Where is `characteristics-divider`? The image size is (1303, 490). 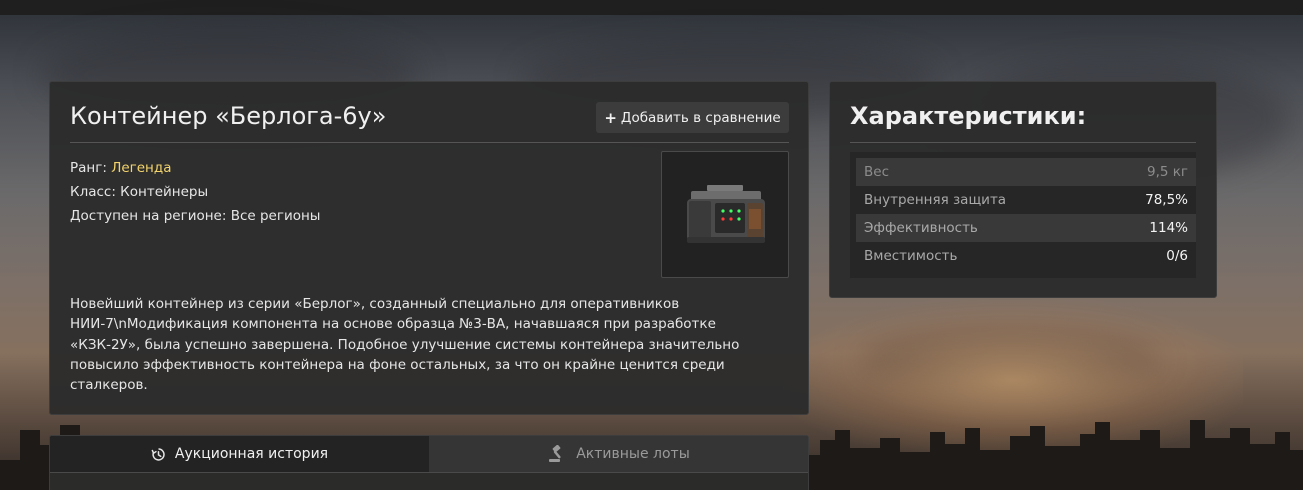
characteristics-divider is located at coordinates (1023, 142).